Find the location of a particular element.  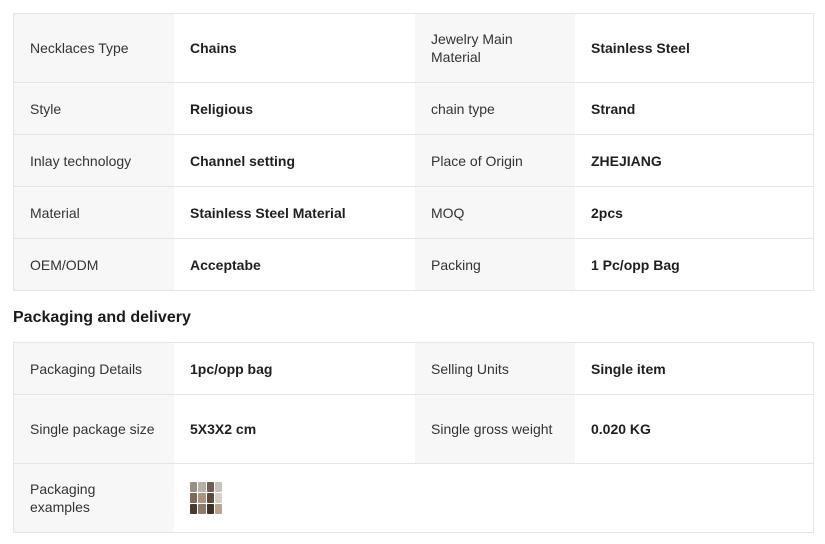

packaging-key: Single gross weight is located at coordinates (495, 429).